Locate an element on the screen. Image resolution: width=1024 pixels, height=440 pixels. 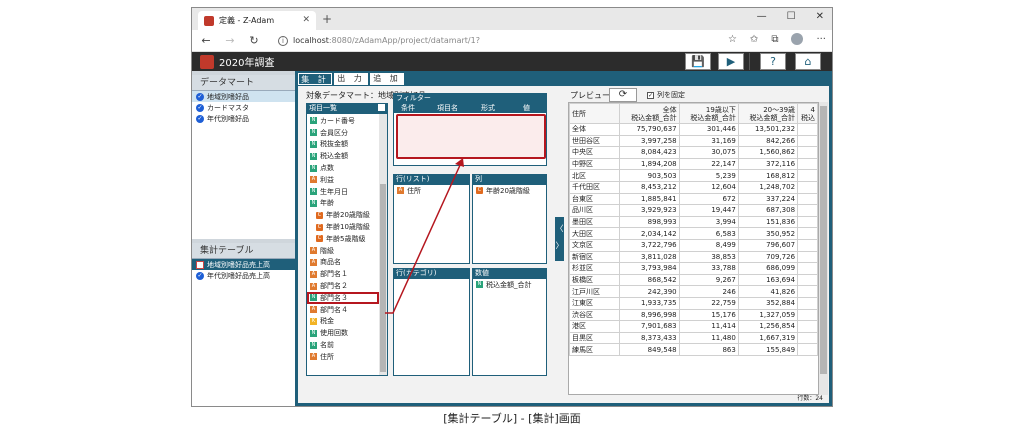
drag-arrow-line is located at coordinates (423, 238).